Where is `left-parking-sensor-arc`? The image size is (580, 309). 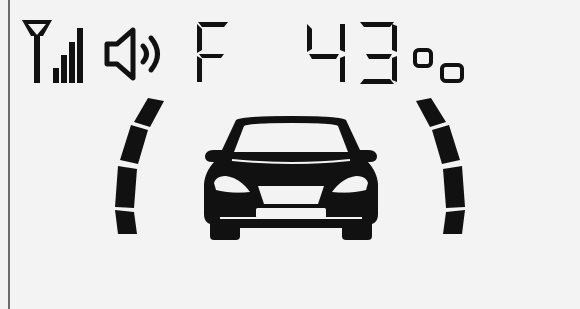 left-parking-sensor-arc is located at coordinates (139, 166).